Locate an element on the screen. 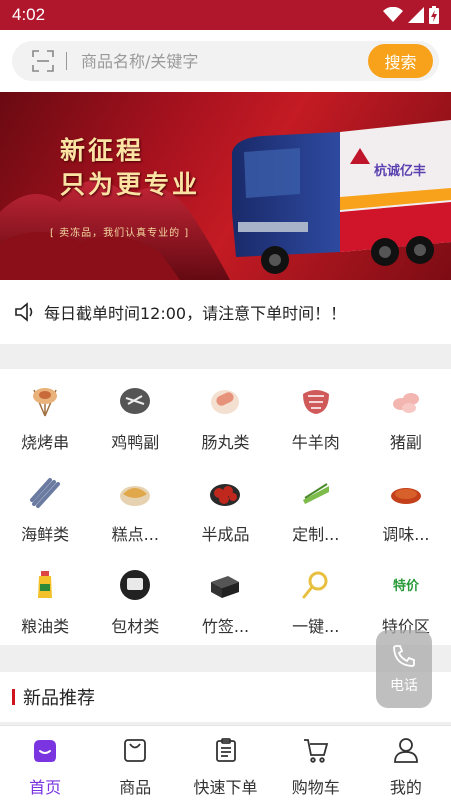 This screenshot has height=802, width=451. banner-truck-brand: 杭诚亿丰 is located at coordinates (400, 171).